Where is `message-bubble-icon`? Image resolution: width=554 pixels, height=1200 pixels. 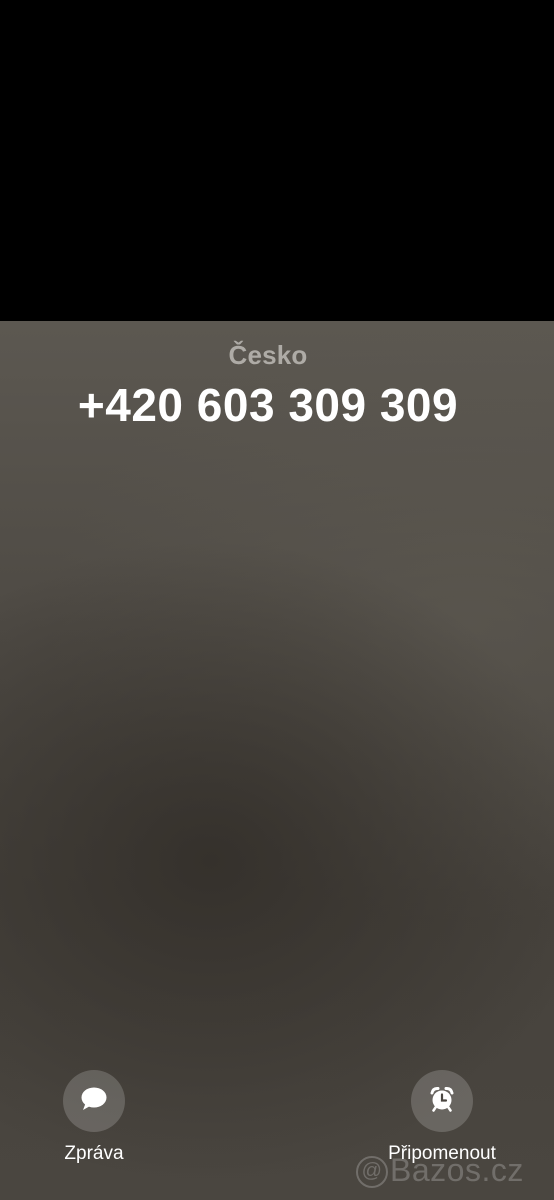 message-bubble-icon is located at coordinates (94, 1101).